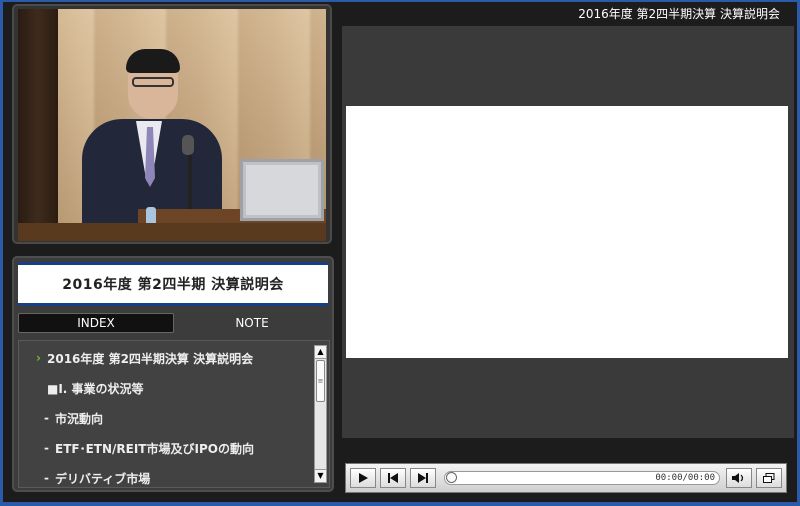 This screenshot has height=506, width=800. Describe the element at coordinates (153, 82) in the screenshot. I see `speaker-glasses` at that location.